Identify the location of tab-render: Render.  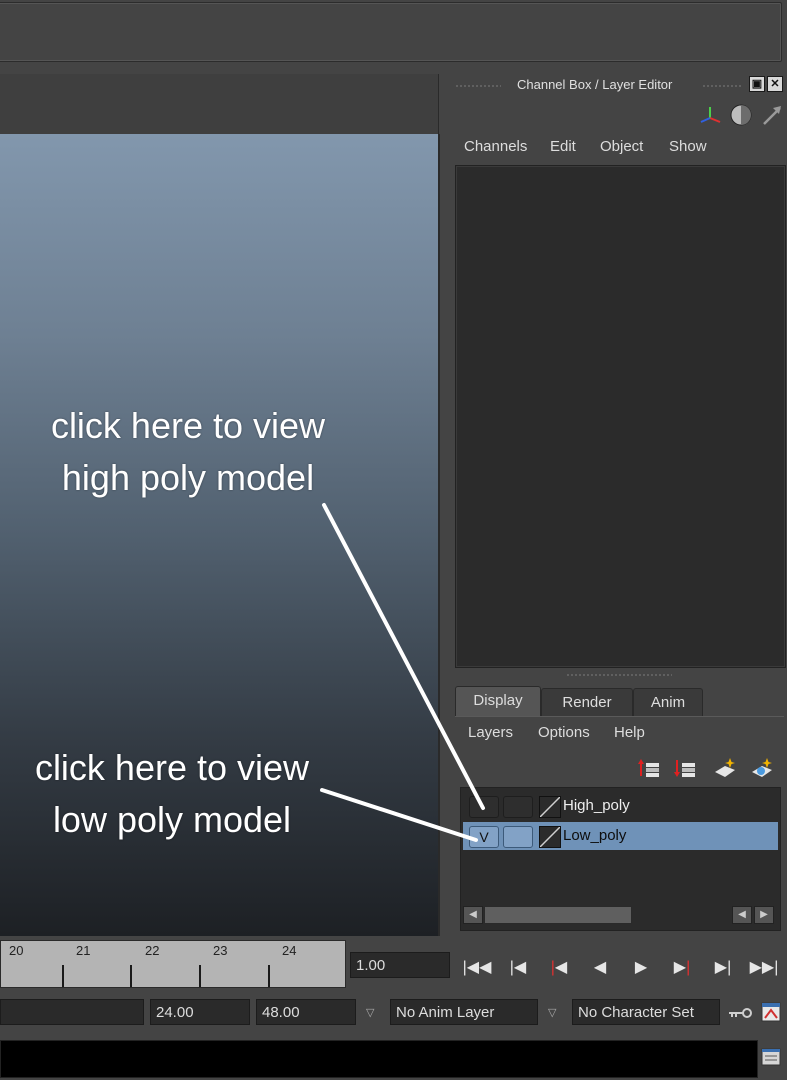
(587, 702).